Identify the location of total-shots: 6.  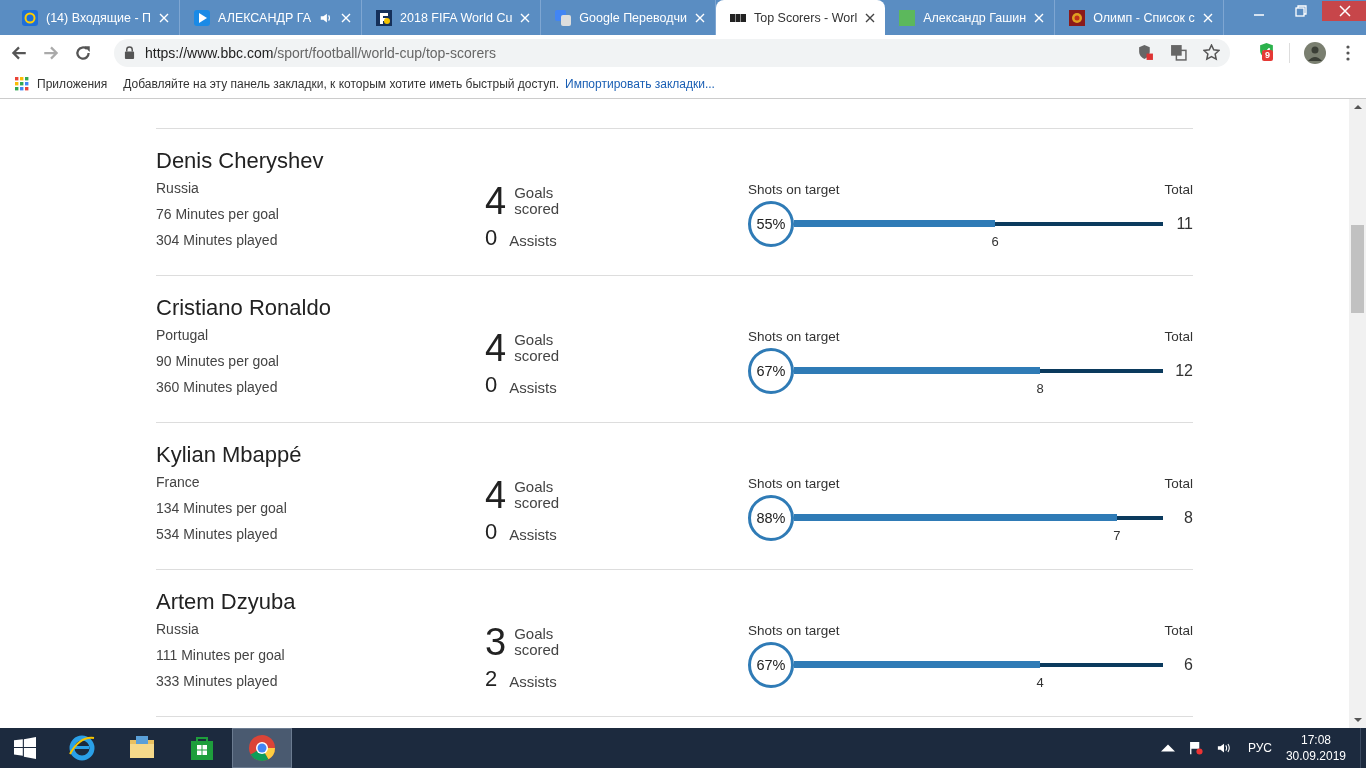
(1188, 665).